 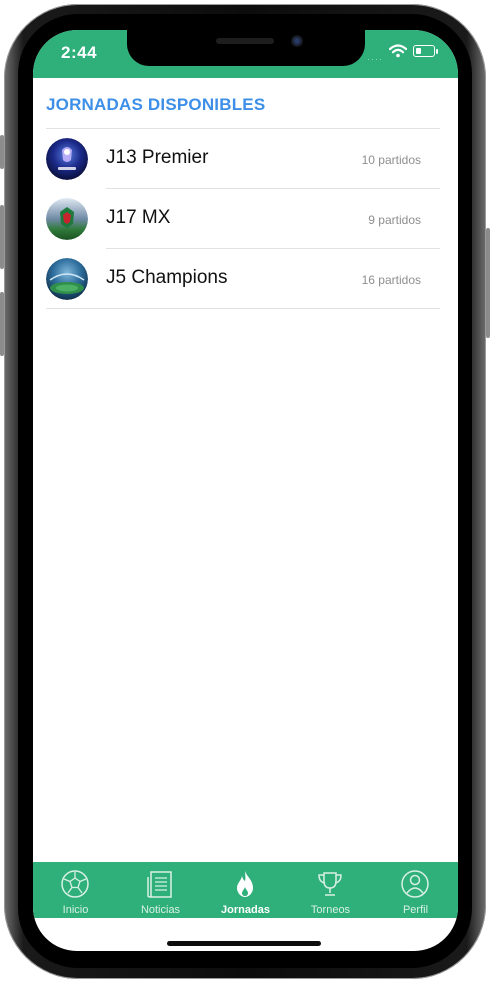 I want to click on volume-up-button, so click(x=2, y=237).